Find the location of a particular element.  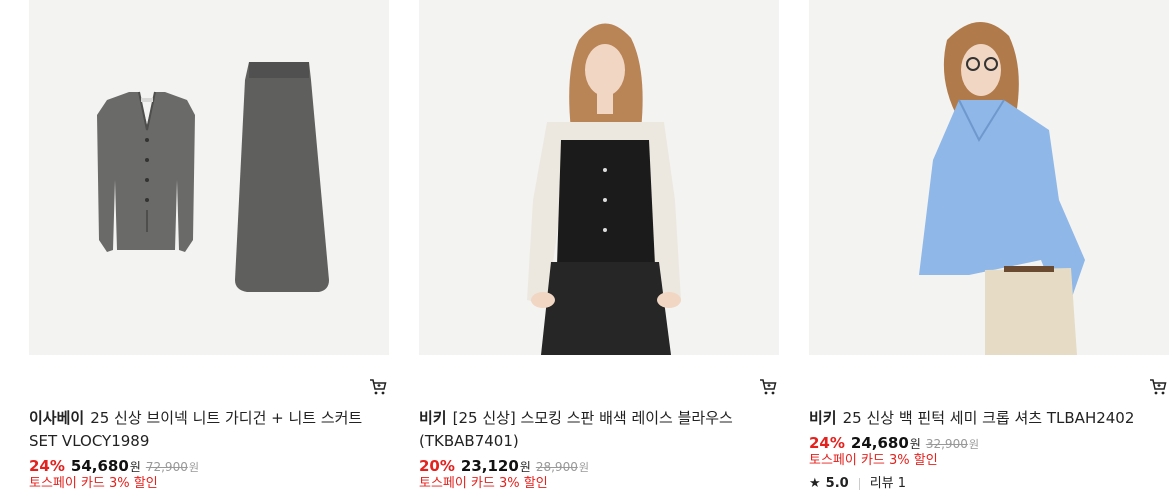

divider is located at coordinates (859, 484).